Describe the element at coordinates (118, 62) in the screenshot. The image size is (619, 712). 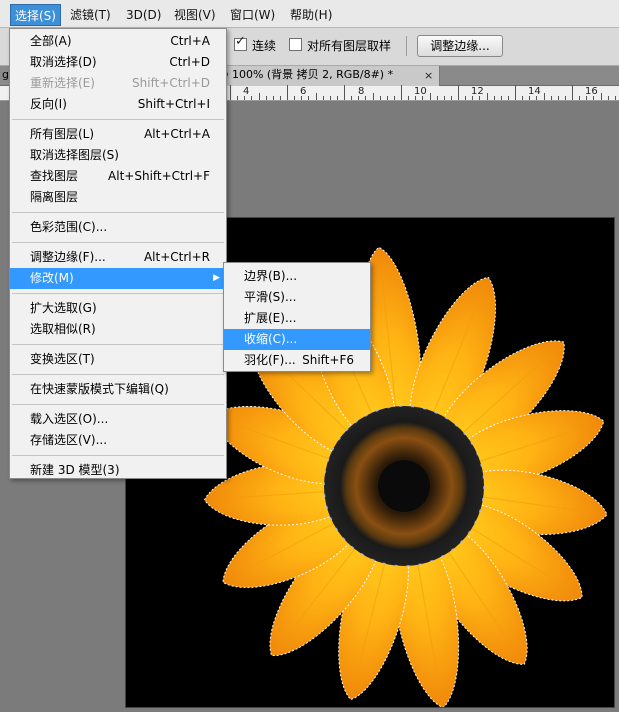
I see `select_menu-item: 取消选择(D) Ctrl+D` at that location.